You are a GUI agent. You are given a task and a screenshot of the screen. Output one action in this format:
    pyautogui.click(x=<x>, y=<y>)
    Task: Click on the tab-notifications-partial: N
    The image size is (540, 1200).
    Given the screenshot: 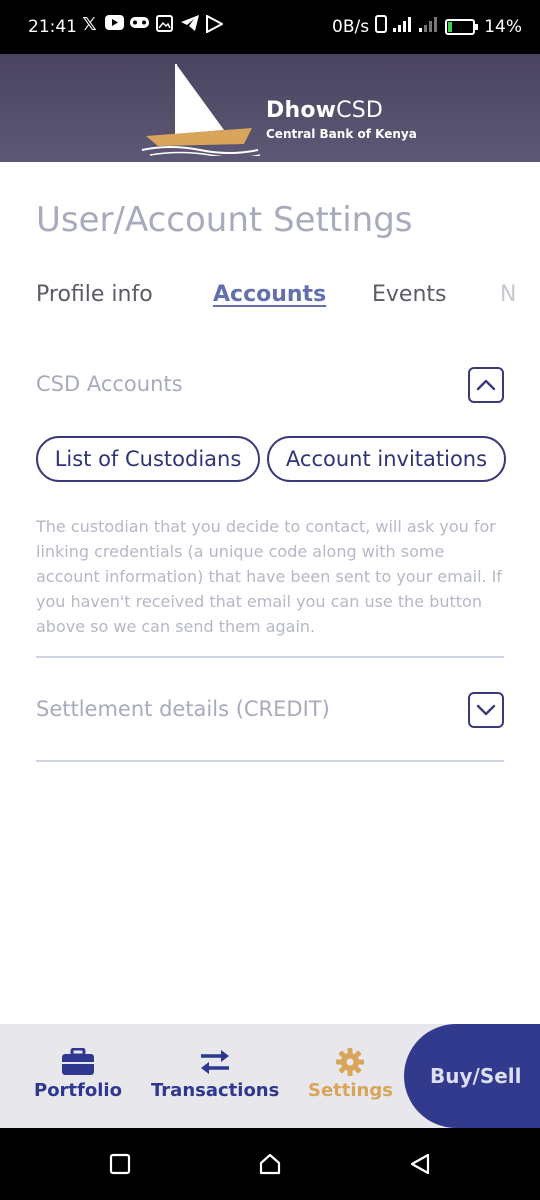 What is the action you would take?
    pyautogui.click(x=508, y=294)
    